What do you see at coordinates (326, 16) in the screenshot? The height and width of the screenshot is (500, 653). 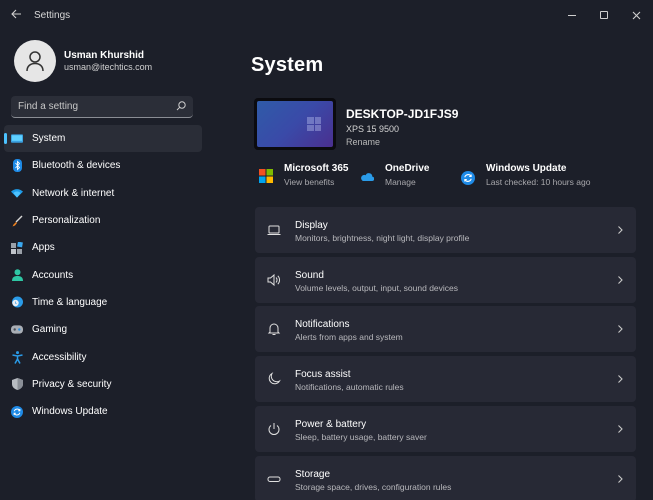 I see `title-bar: Settings` at bounding box center [326, 16].